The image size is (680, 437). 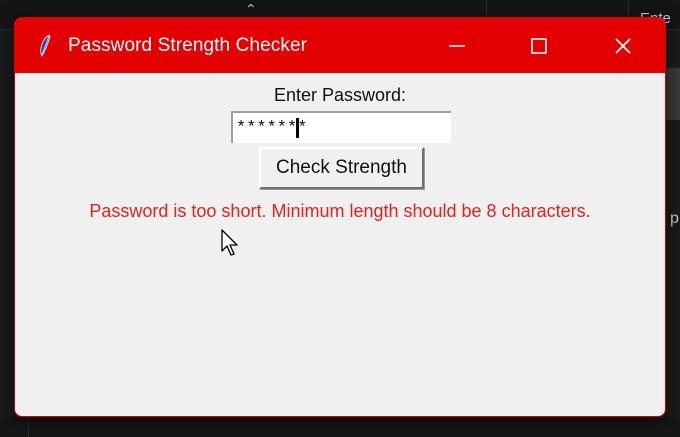 I want to click on title-bar: Password Strength Checker, so click(x=340, y=45).